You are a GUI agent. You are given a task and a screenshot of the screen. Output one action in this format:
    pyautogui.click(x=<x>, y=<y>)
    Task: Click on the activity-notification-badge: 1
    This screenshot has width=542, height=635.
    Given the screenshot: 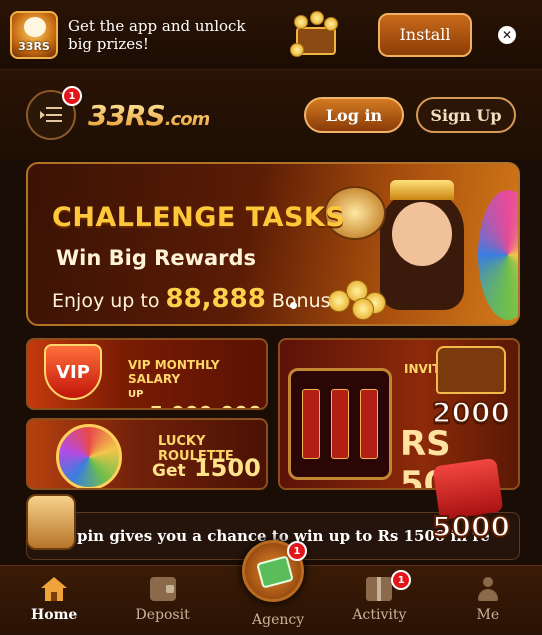 What is the action you would take?
    pyautogui.click(x=401, y=580)
    